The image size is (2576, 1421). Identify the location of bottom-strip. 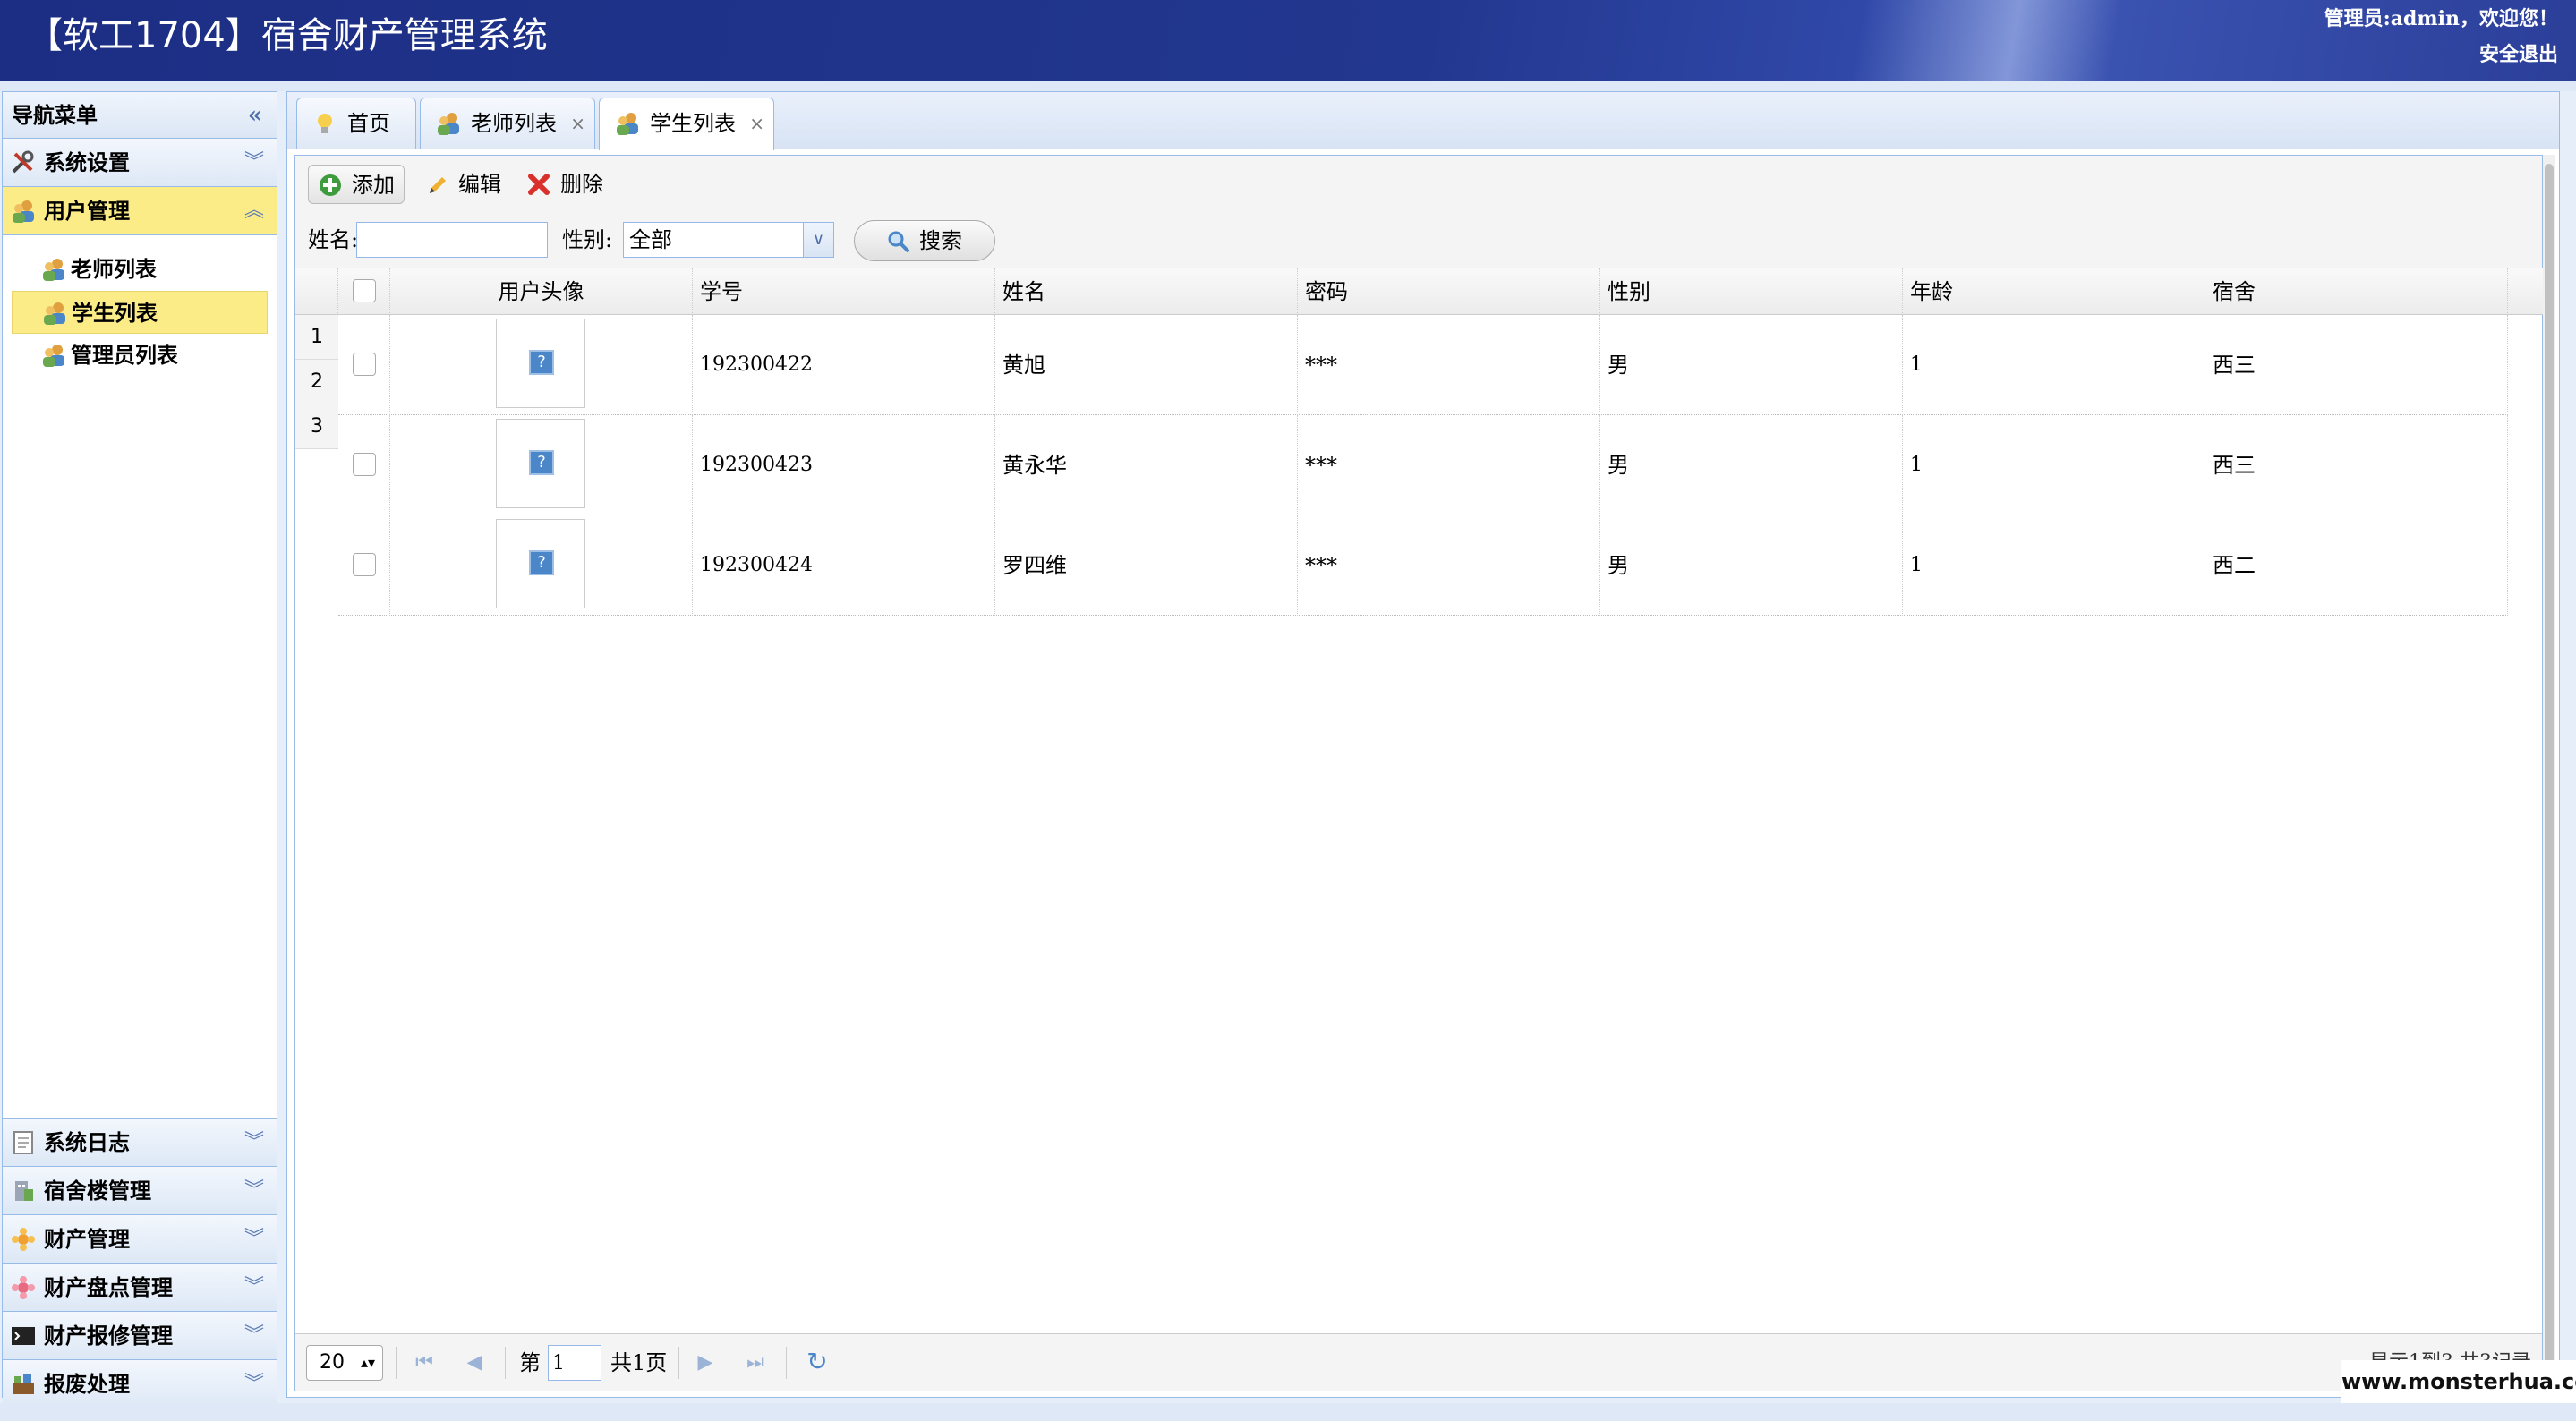
(1288, 1412).